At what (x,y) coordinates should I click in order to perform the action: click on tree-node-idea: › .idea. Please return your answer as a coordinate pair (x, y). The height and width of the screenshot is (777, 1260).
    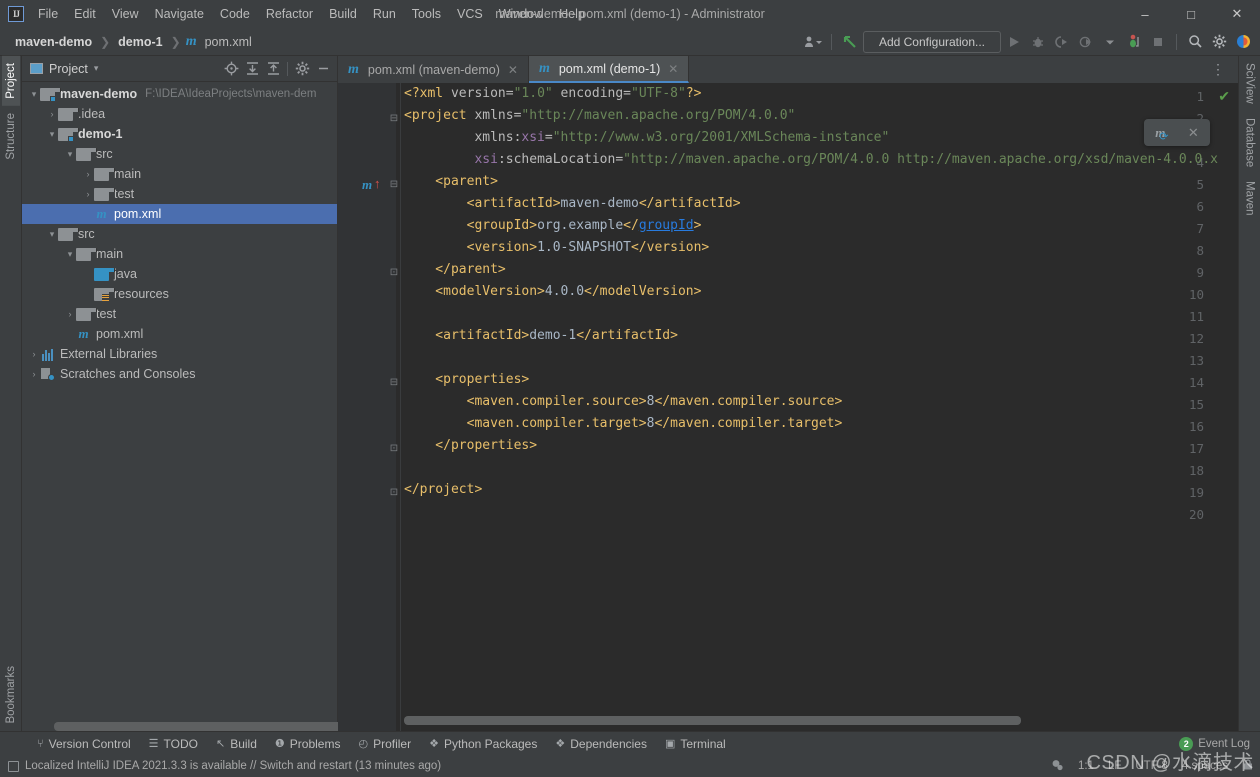
    Looking at the image, I should click on (179, 114).